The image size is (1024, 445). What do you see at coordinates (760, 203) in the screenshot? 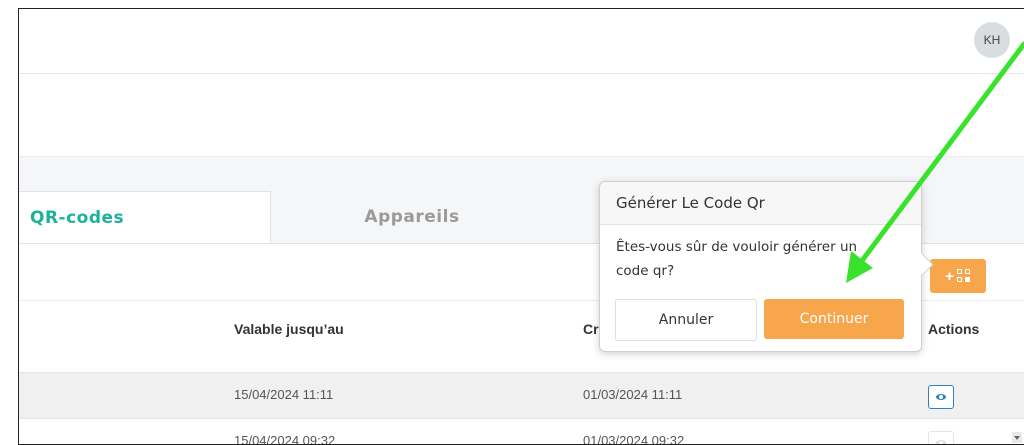
I see `popover-title: Générer Le Code Qr` at bounding box center [760, 203].